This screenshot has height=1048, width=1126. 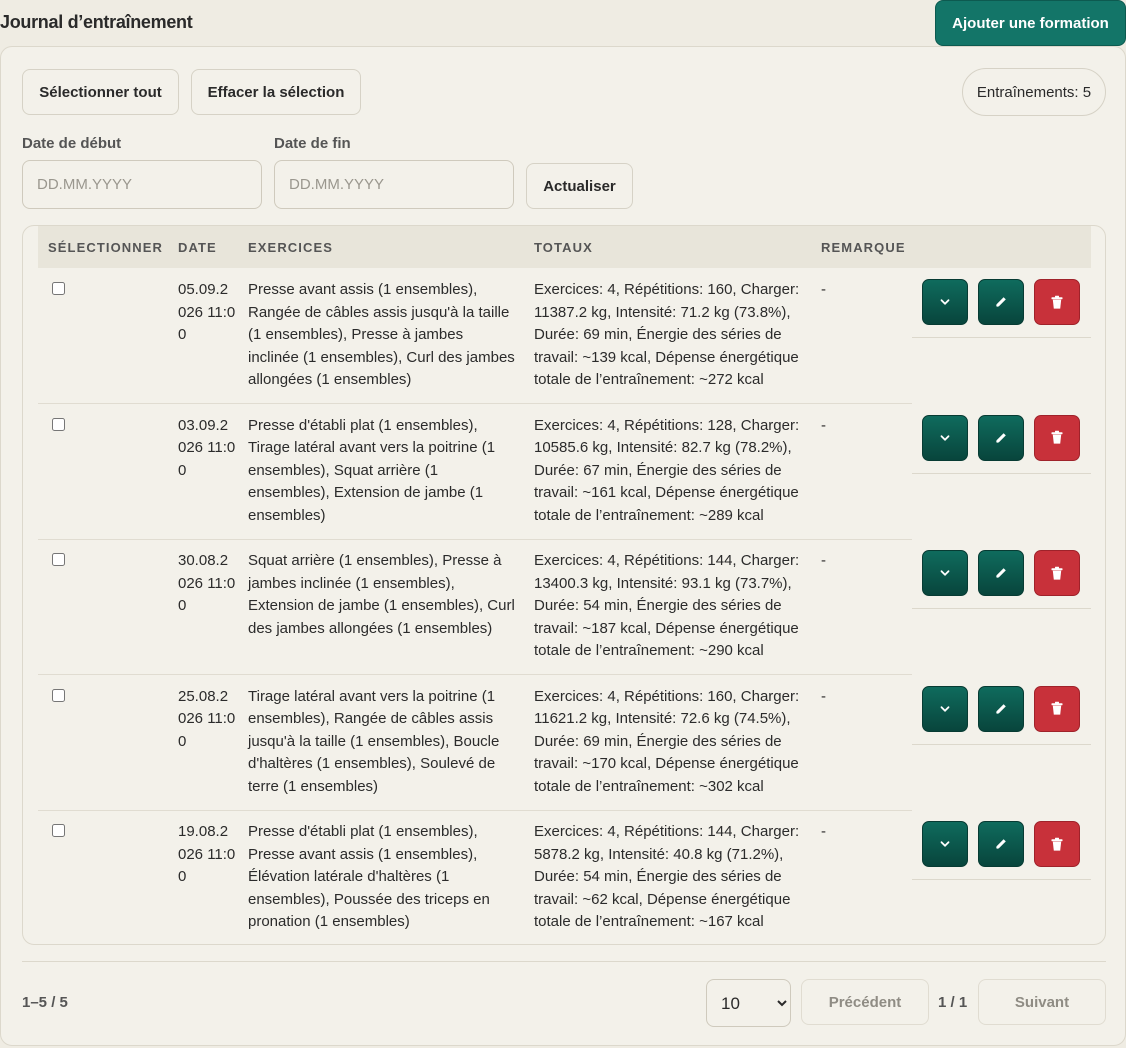 What do you see at coordinates (207, 718) in the screenshot?
I see `row-date: 25.08.2026 11:00` at bounding box center [207, 718].